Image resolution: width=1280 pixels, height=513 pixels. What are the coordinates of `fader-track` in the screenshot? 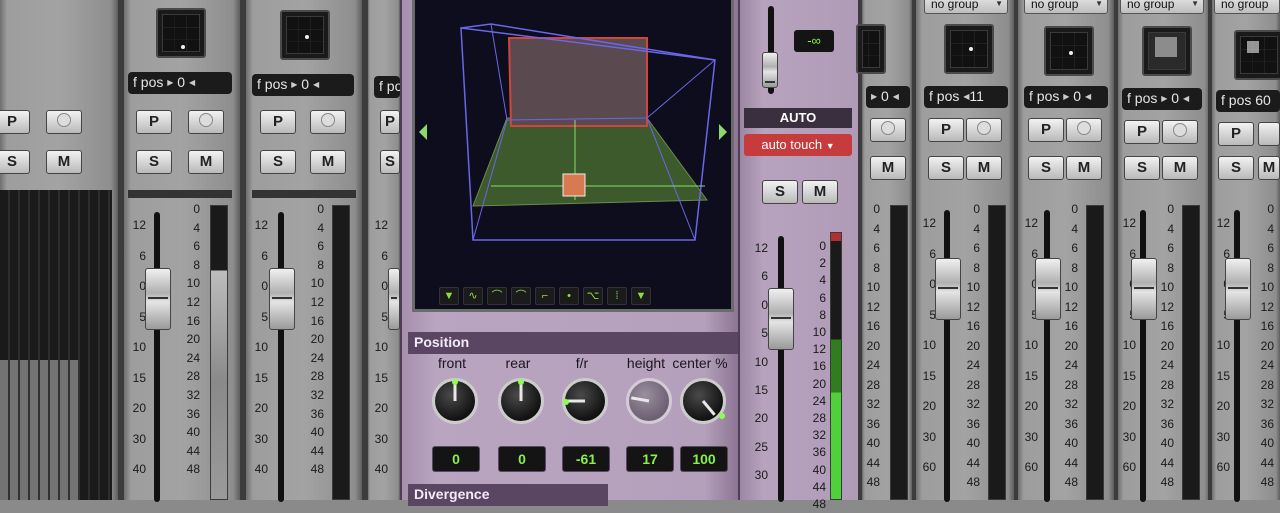 It's located at (781, 369).